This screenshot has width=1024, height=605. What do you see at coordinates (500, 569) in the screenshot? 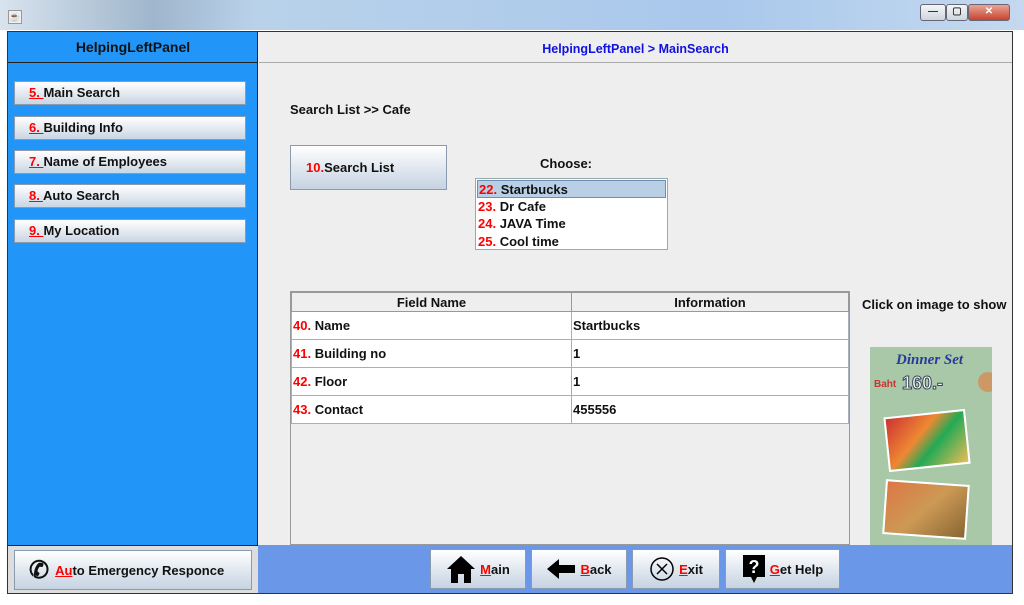
I see `label-rest: ain` at bounding box center [500, 569].